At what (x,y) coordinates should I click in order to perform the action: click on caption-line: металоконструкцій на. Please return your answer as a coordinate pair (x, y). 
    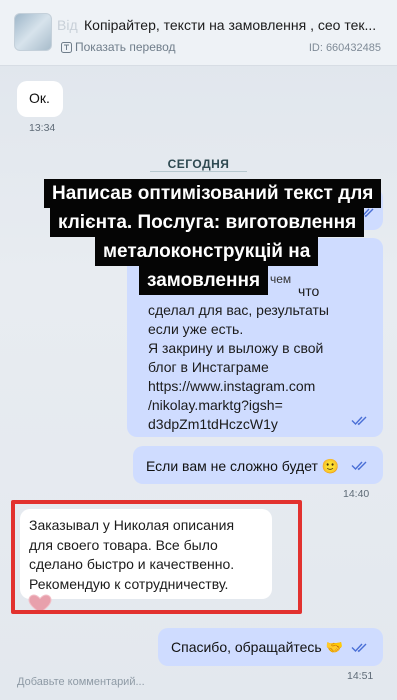
    Looking at the image, I should click on (207, 251).